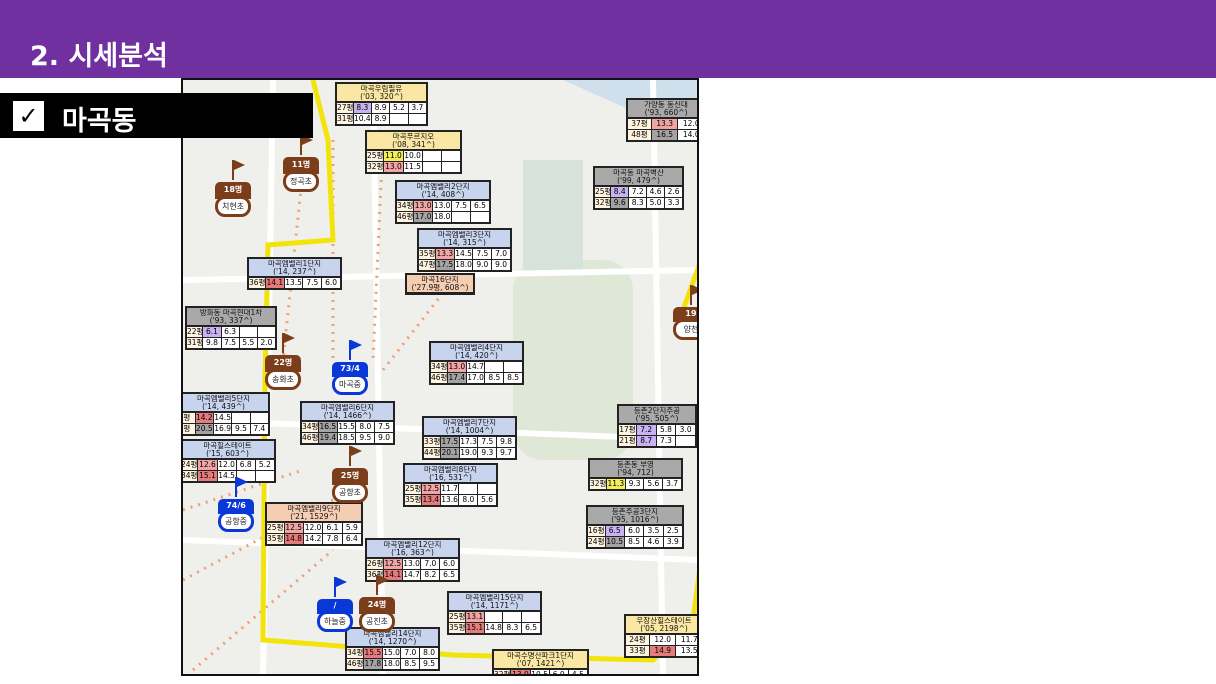 The width and height of the screenshot is (1216, 684). What do you see at coordinates (443, 194) in the screenshot?
I see `complex-info: ('14, 408^)` at bounding box center [443, 194].